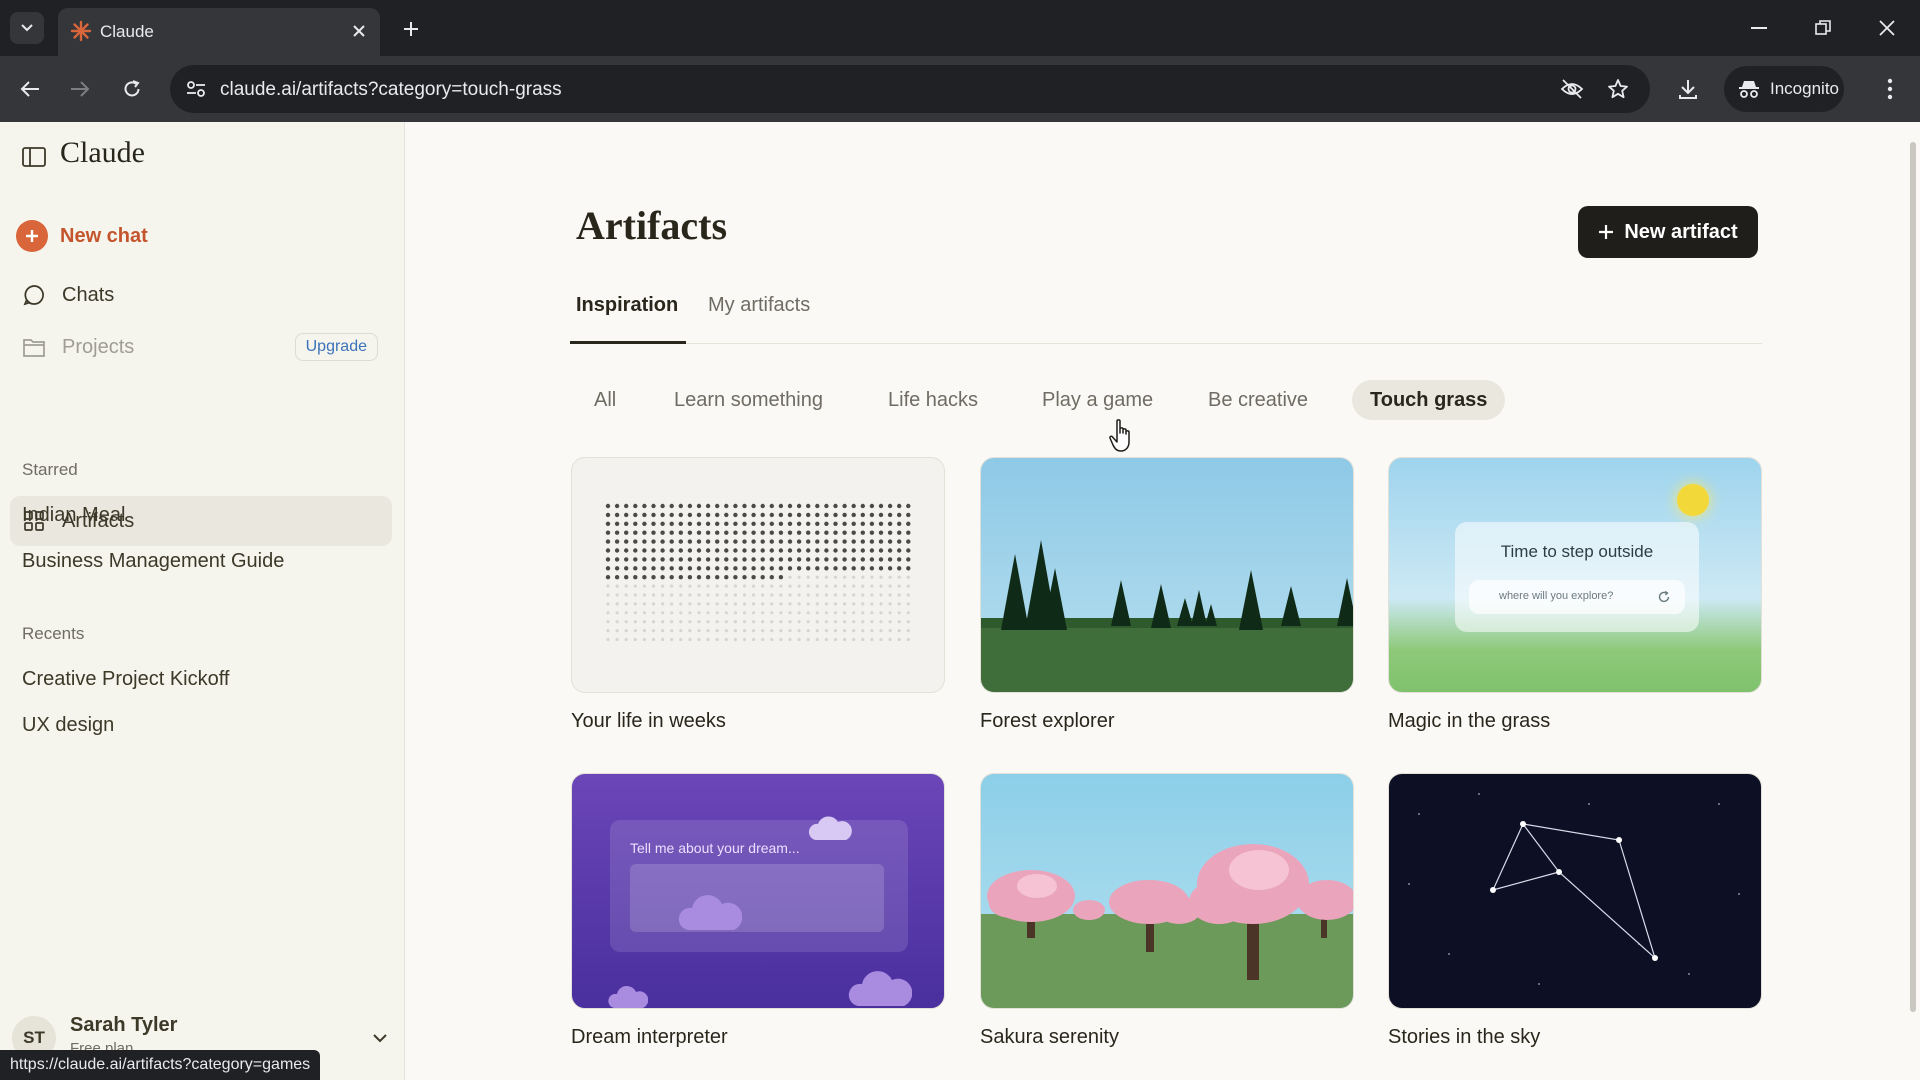  What do you see at coordinates (1097, 400) in the screenshot?
I see `category-chip-play-a-game: Play a game` at bounding box center [1097, 400].